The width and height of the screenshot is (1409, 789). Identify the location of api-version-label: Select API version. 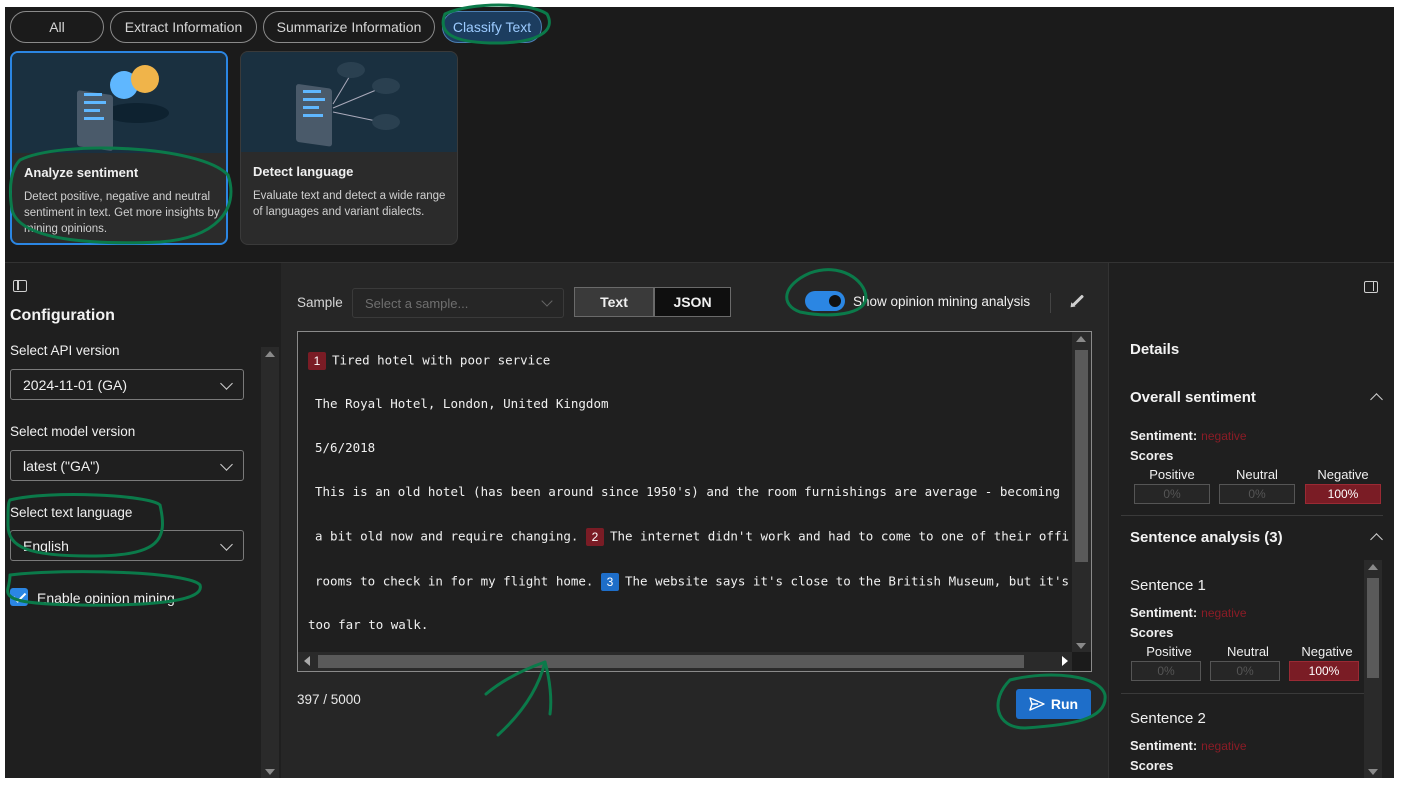
(65, 350).